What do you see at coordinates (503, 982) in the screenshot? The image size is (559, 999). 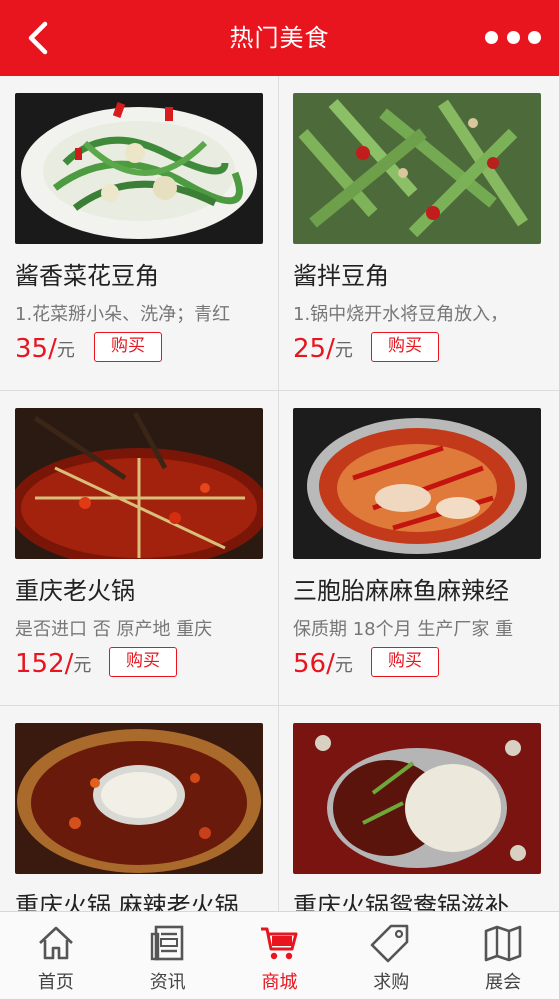 I see `tab-label: 展会` at bounding box center [503, 982].